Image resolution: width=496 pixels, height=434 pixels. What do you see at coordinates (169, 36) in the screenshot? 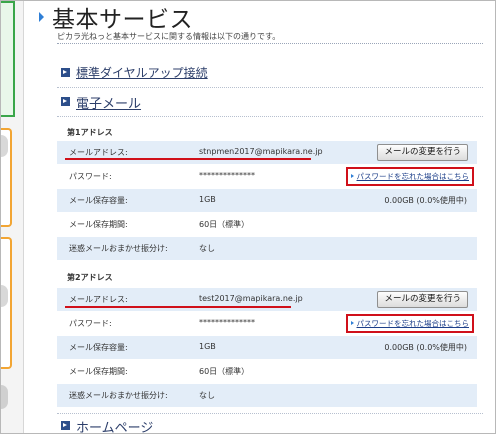
I see `page-subtitle: ピカラ光ねっと基本サービスに関する情報は以下の通りです。` at bounding box center [169, 36].